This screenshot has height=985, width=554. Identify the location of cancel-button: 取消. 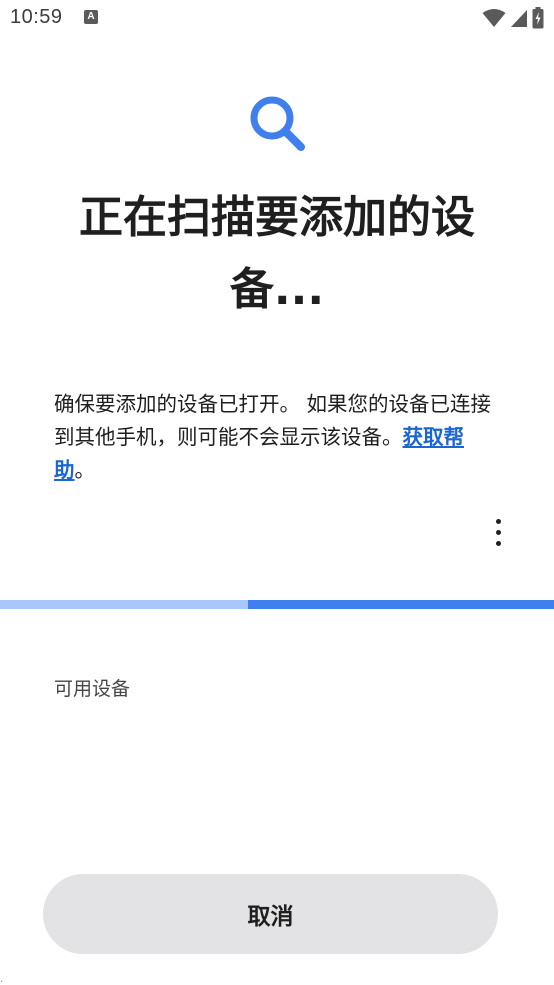
(270, 914).